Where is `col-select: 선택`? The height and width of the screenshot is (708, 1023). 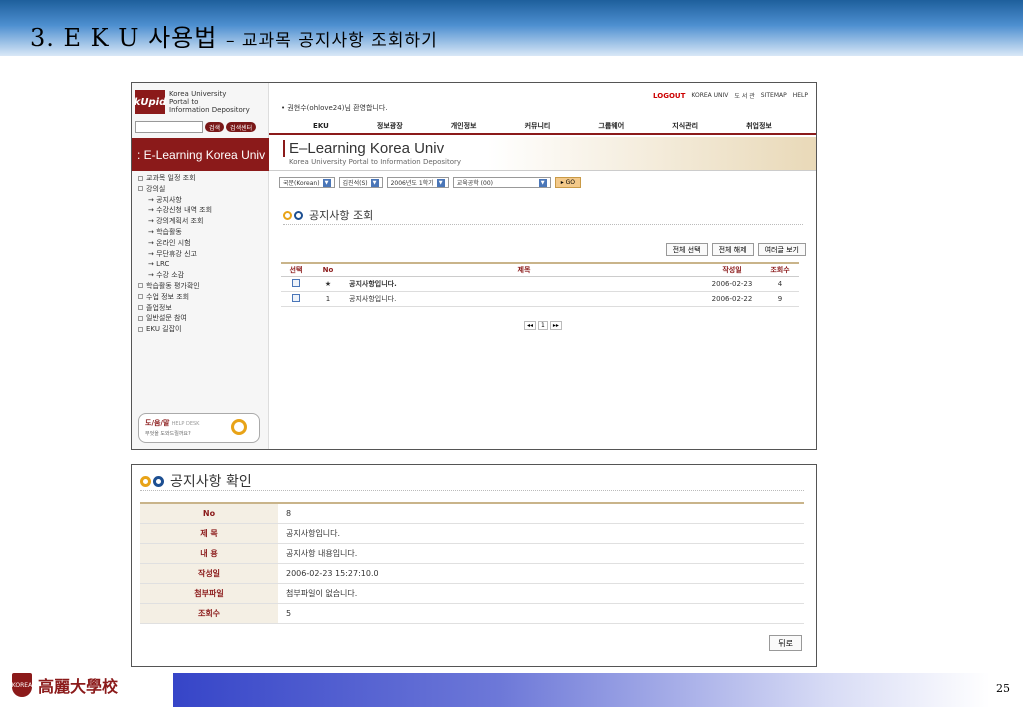
col-select: 선택 is located at coordinates (296, 269).